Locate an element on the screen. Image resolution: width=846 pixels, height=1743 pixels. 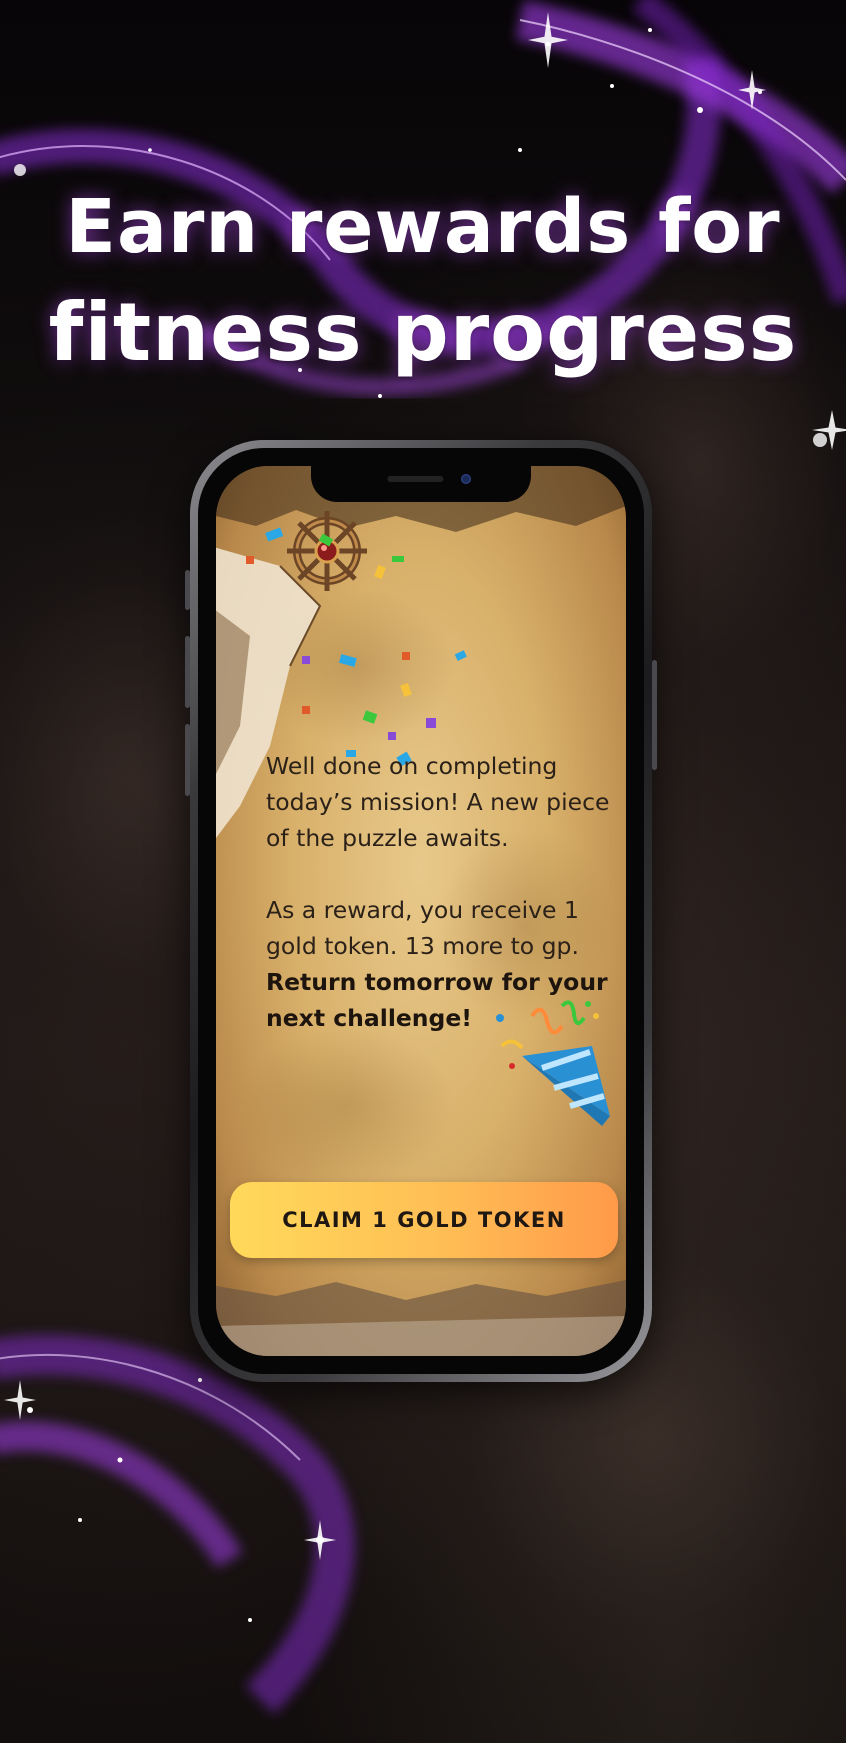
phone-volume-up is located at coordinates (187, 672).